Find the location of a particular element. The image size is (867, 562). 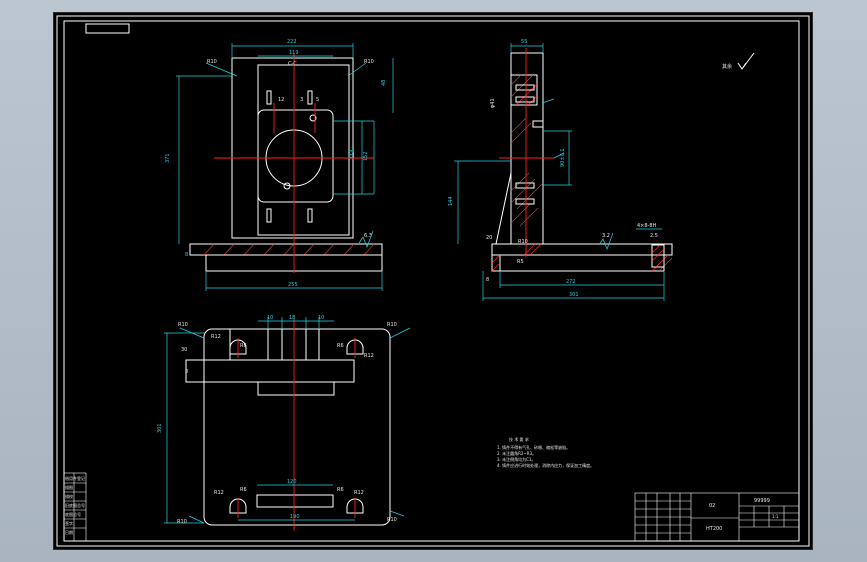

corner-tag is located at coordinates (107, 28).